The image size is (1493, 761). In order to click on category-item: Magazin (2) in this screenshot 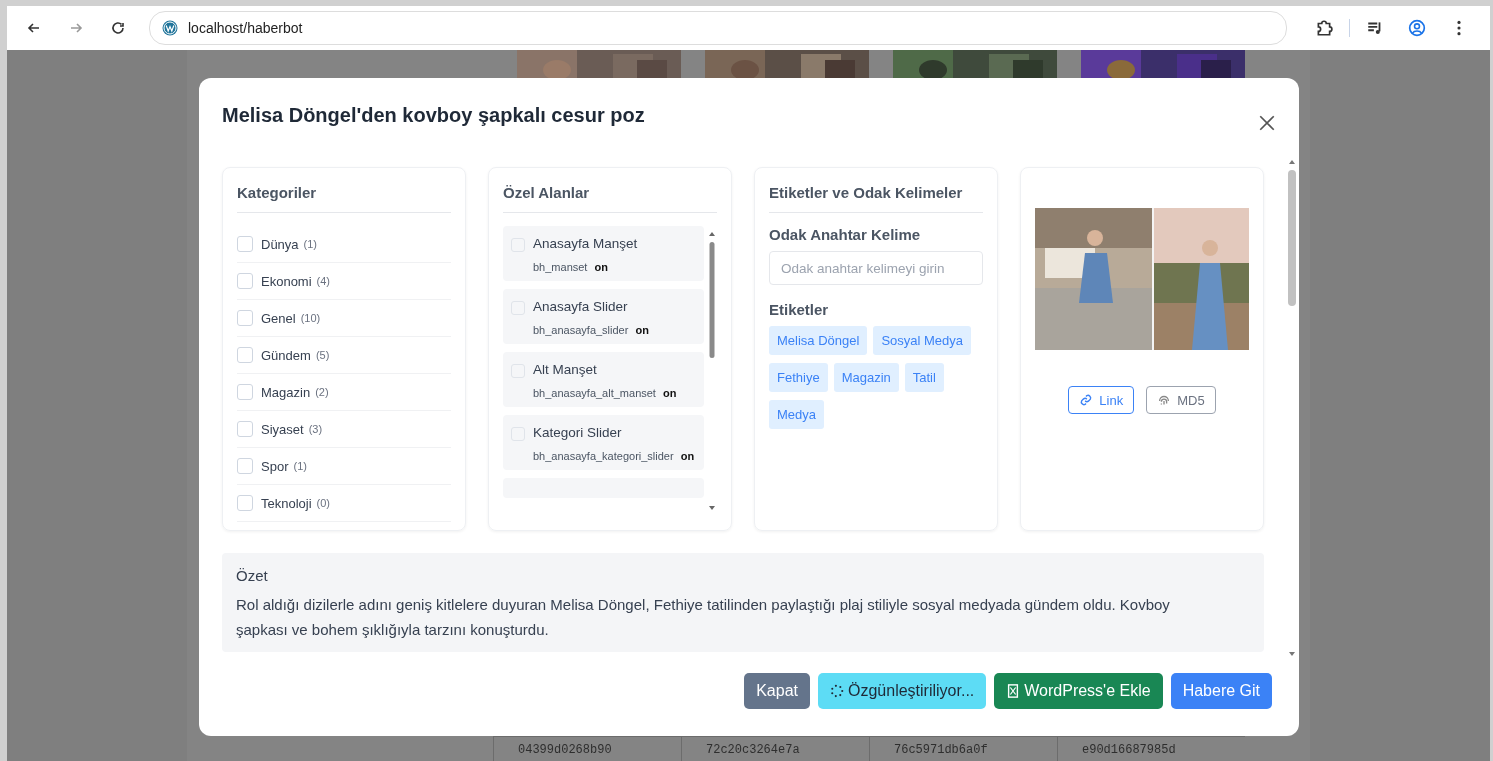, I will do `click(344, 392)`.